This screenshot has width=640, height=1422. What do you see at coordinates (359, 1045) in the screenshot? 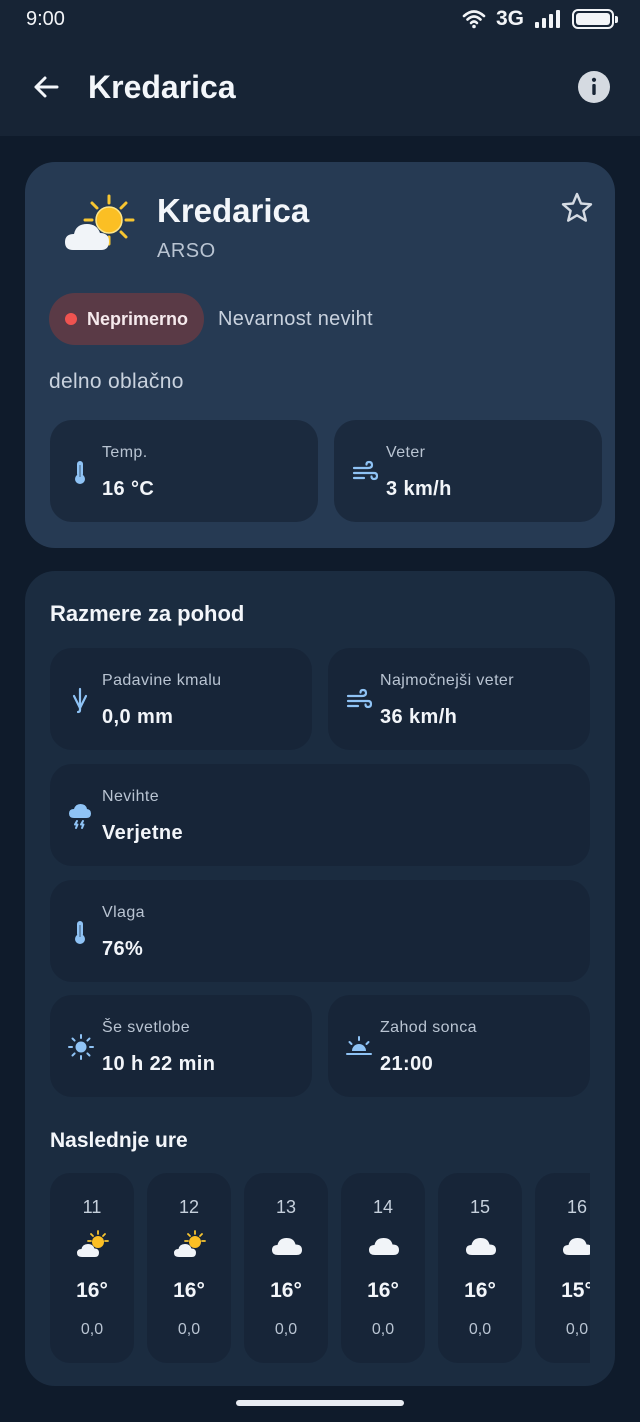
I see `sunset-icon` at bounding box center [359, 1045].